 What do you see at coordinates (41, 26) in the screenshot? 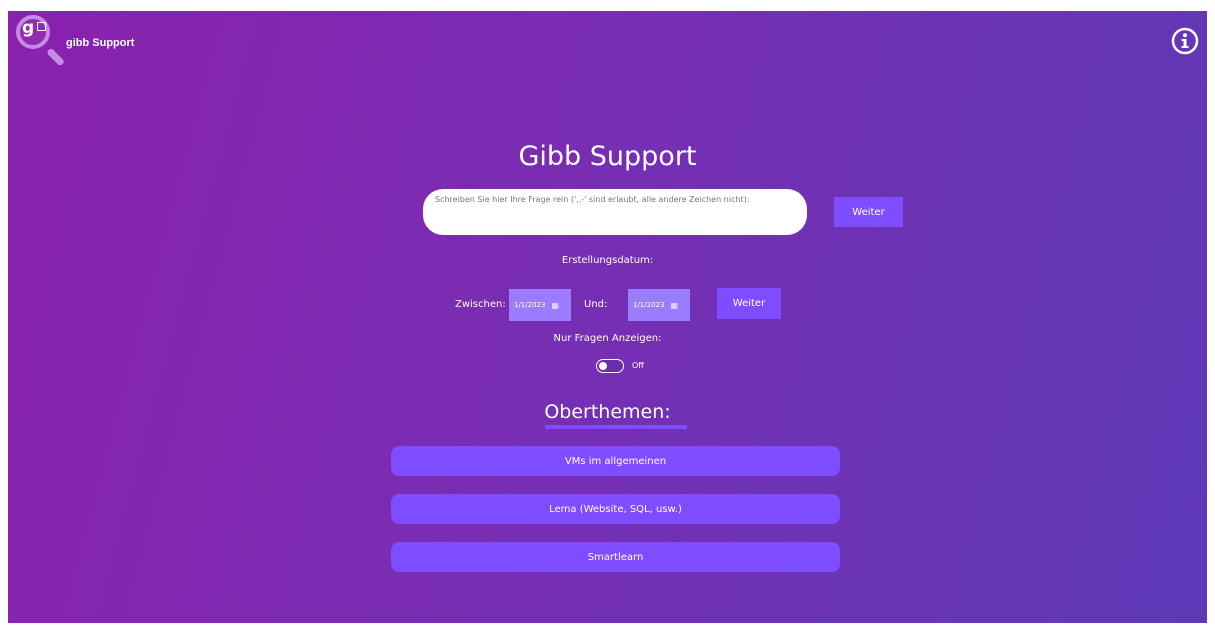
I see `logo-square-icon` at bounding box center [41, 26].